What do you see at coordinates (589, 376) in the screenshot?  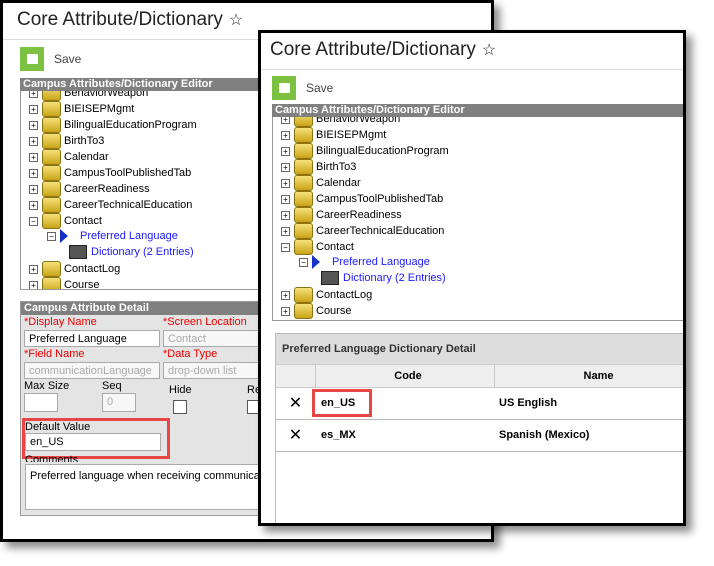 I see `name-column-header: Name` at bounding box center [589, 376].